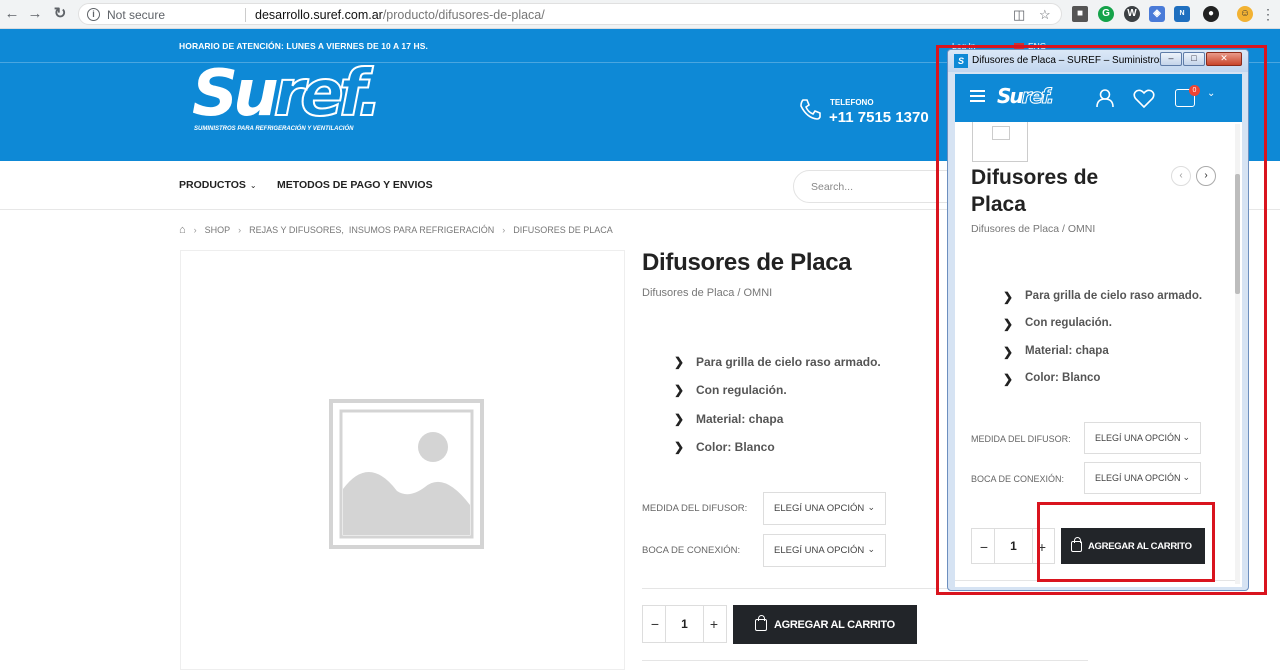  I want to click on logo-ref: ref., so click(328, 94).